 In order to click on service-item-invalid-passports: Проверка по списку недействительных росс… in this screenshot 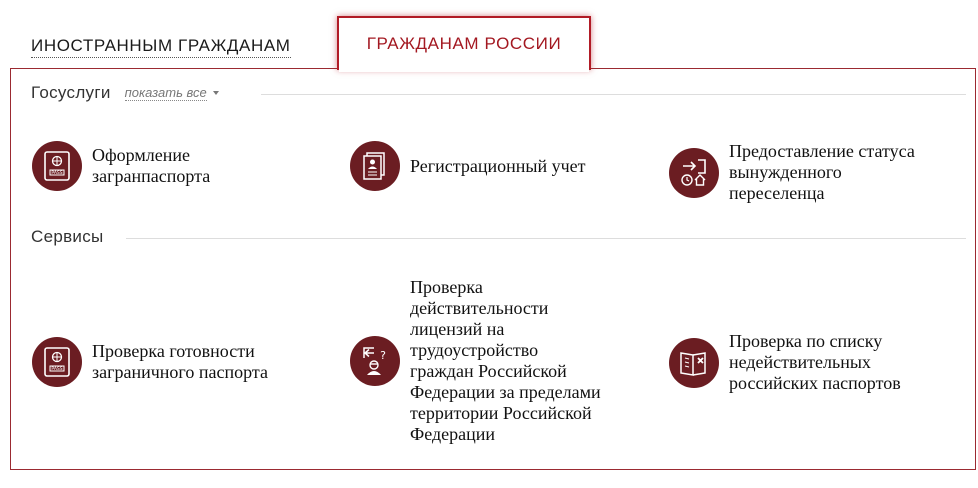, I will do `click(785, 362)`.